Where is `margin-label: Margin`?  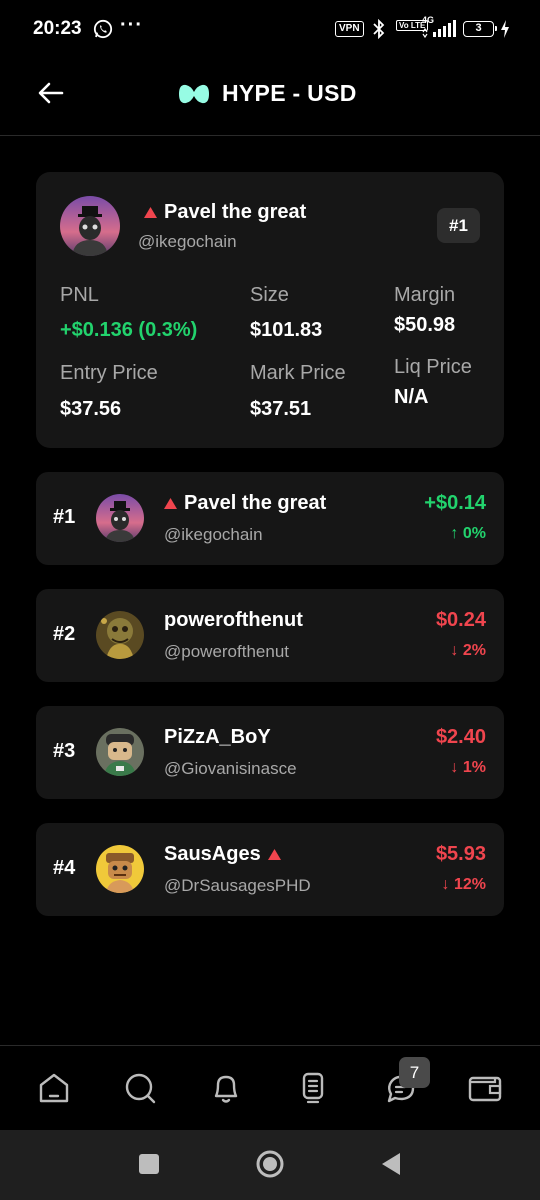
margin-label: Margin is located at coordinates (425, 295).